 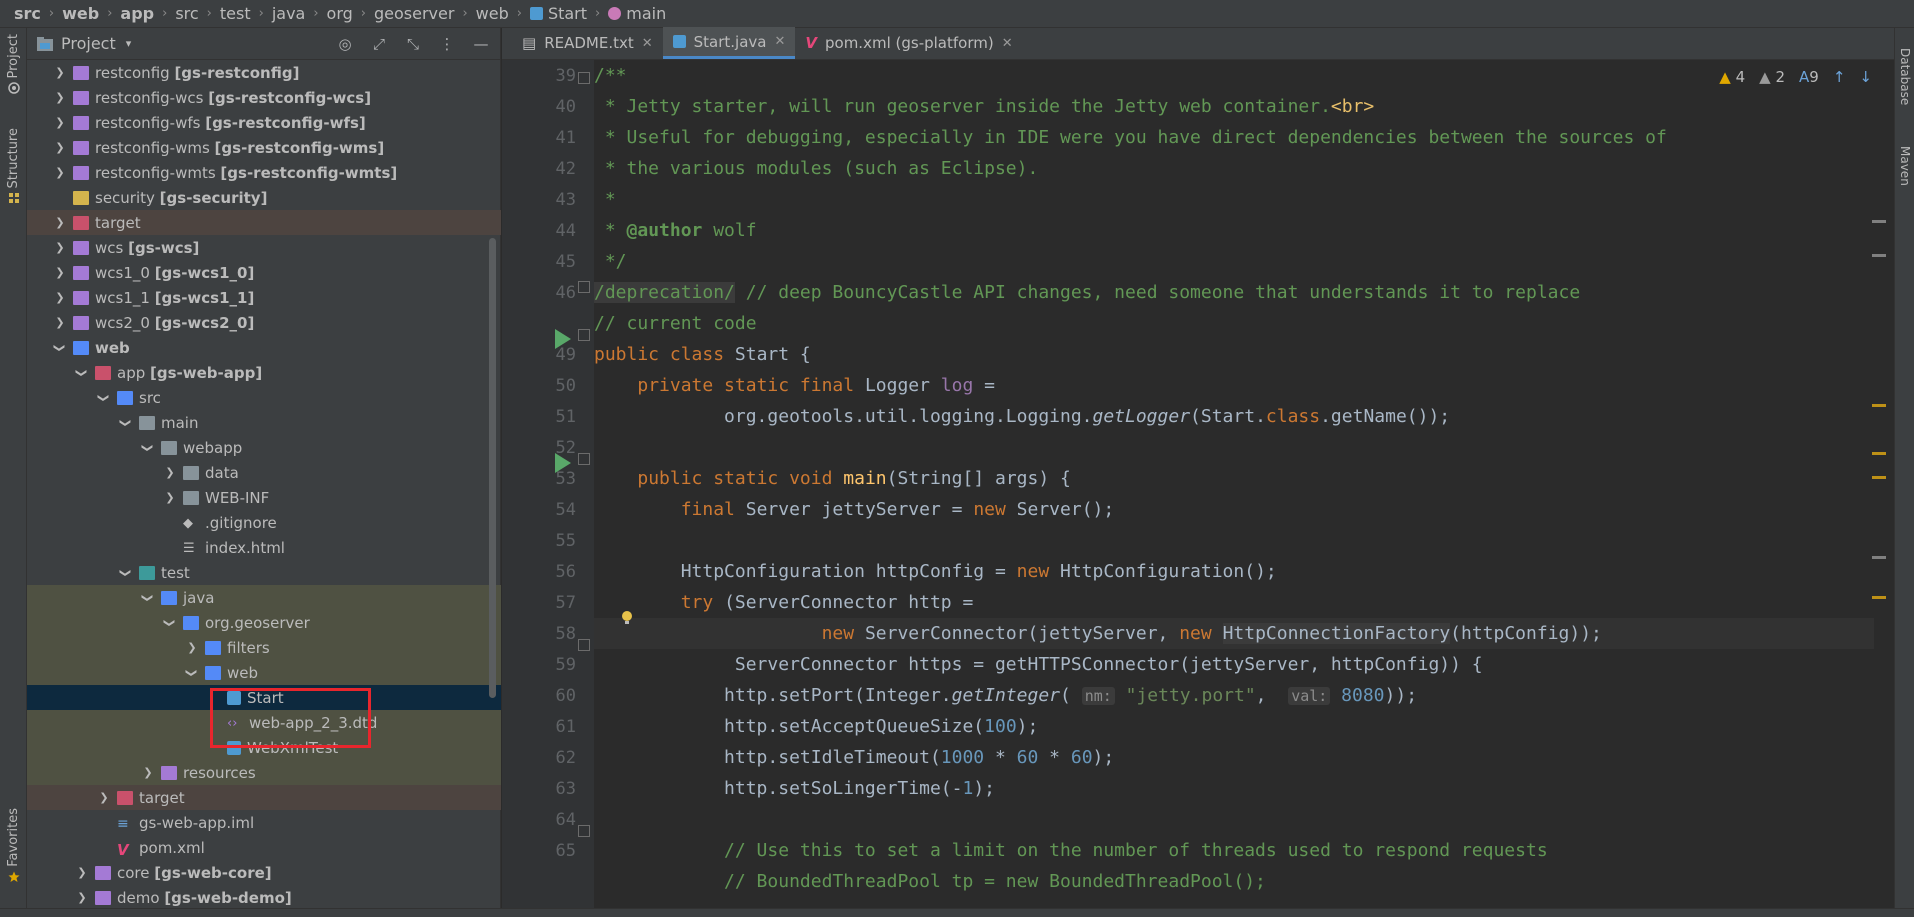 What do you see at coordinates (264, 847) in the screenshot?
I see `tree-item: Vpom.xml` at bounding box center [264, 847].